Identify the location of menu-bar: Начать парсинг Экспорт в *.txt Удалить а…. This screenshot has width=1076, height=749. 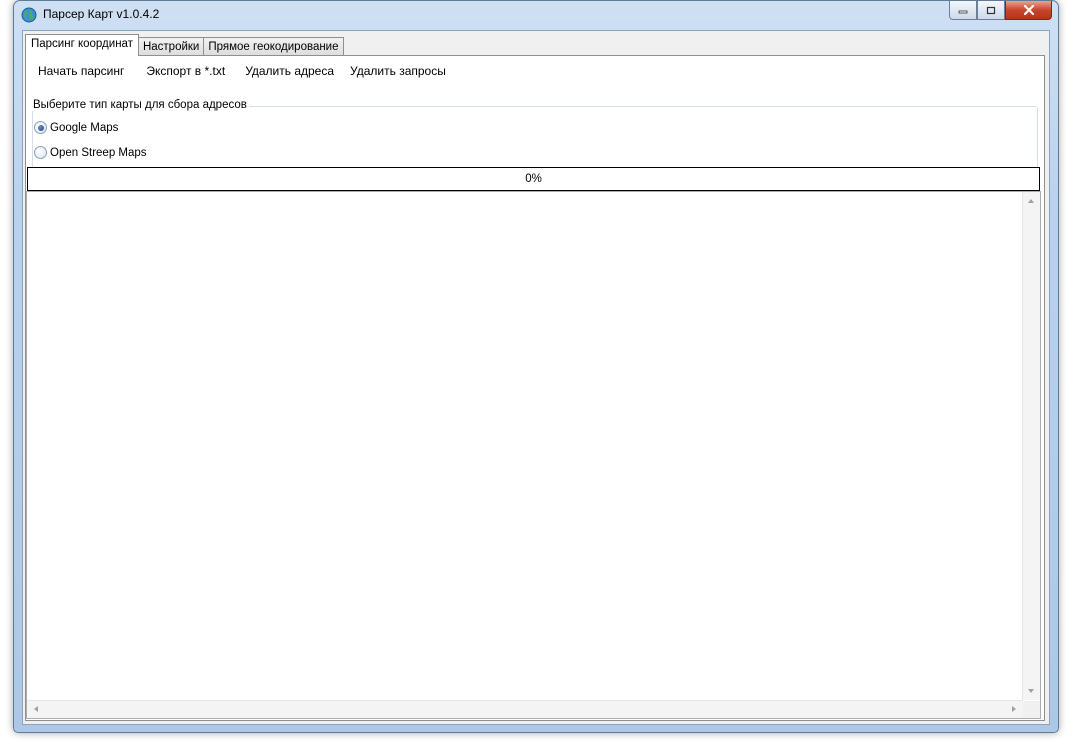
(242, 71).